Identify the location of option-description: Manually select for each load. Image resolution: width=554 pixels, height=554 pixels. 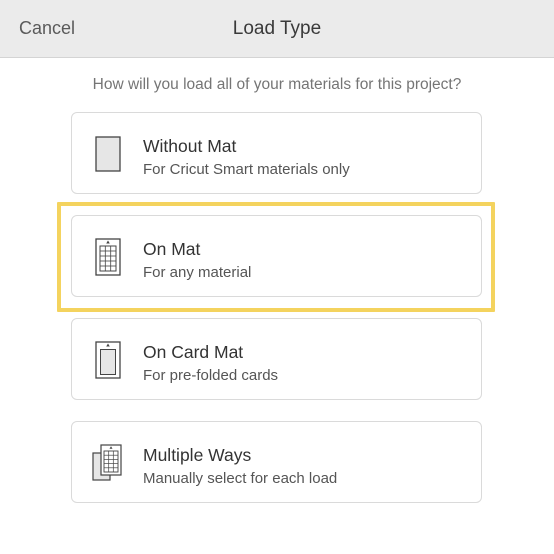
(240, 478).